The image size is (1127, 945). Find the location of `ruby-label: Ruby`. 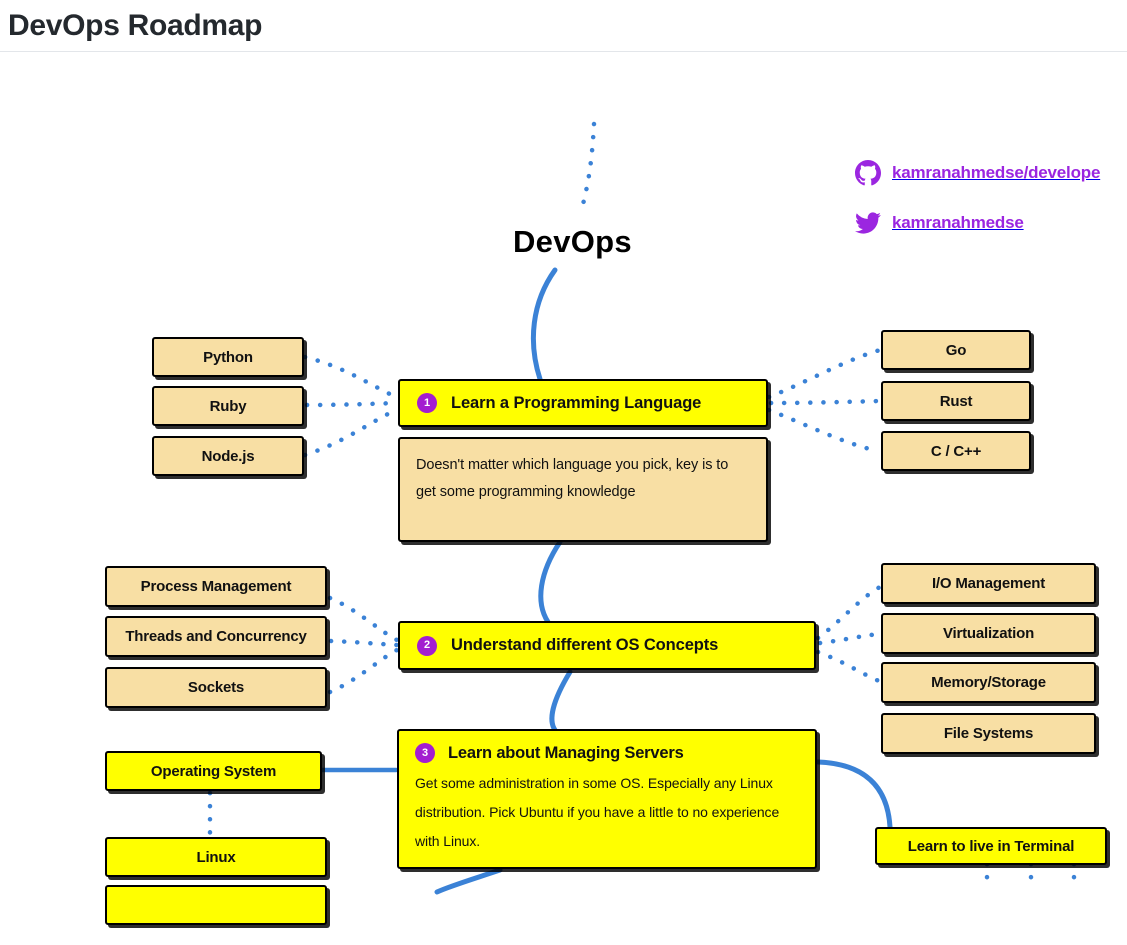

ruby-label: Ruby is located at coordinates (228, 406).